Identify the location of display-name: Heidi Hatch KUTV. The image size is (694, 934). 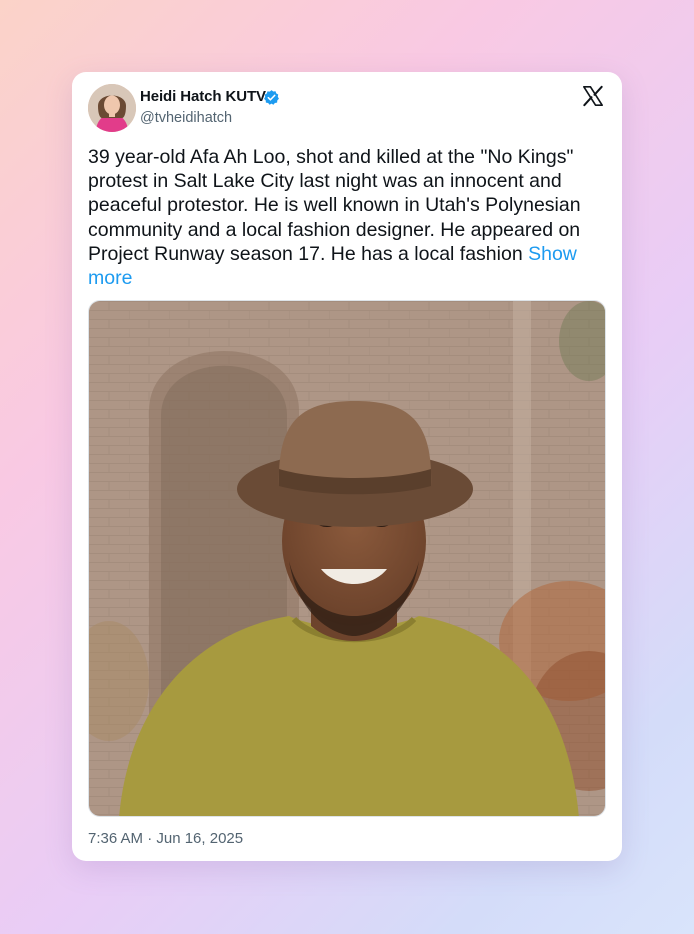
(203, 96).